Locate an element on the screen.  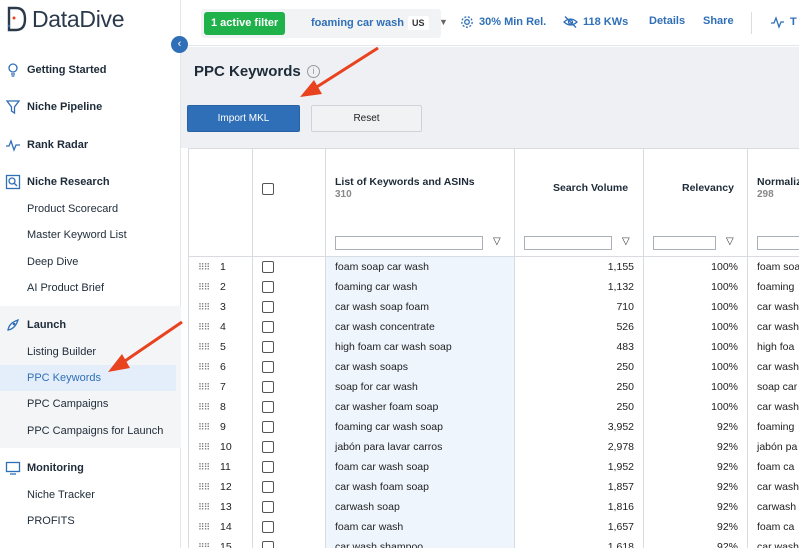
keyword-cell: foam car wash is located at coordinates (420, 527).